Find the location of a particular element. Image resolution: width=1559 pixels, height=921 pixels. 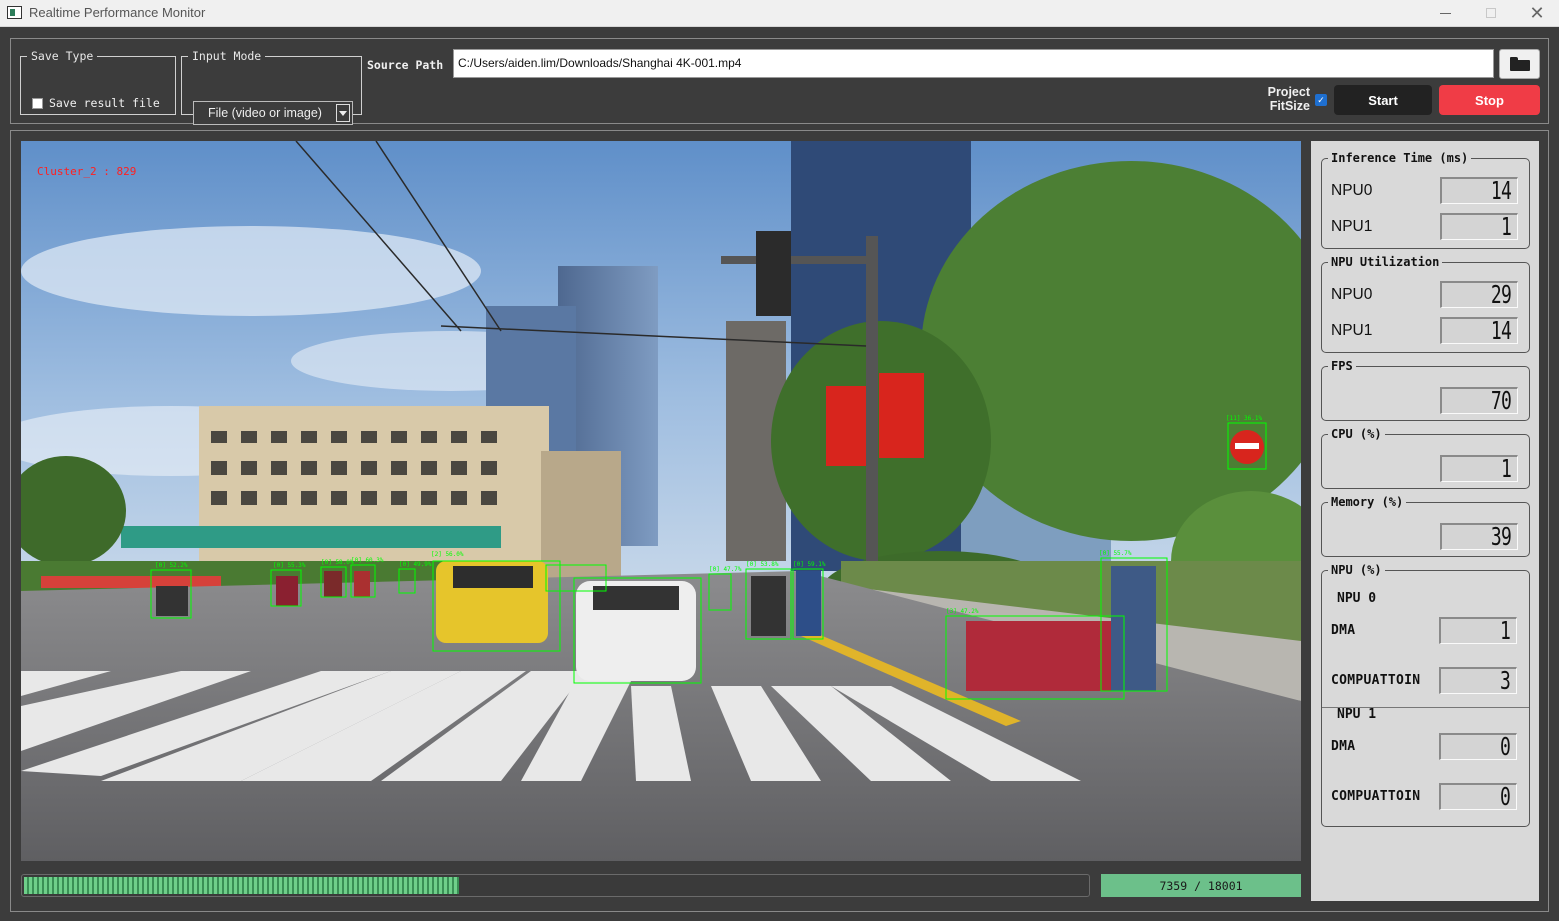

npu0-dma-value: 1 is located at coordinates (1478, 630).